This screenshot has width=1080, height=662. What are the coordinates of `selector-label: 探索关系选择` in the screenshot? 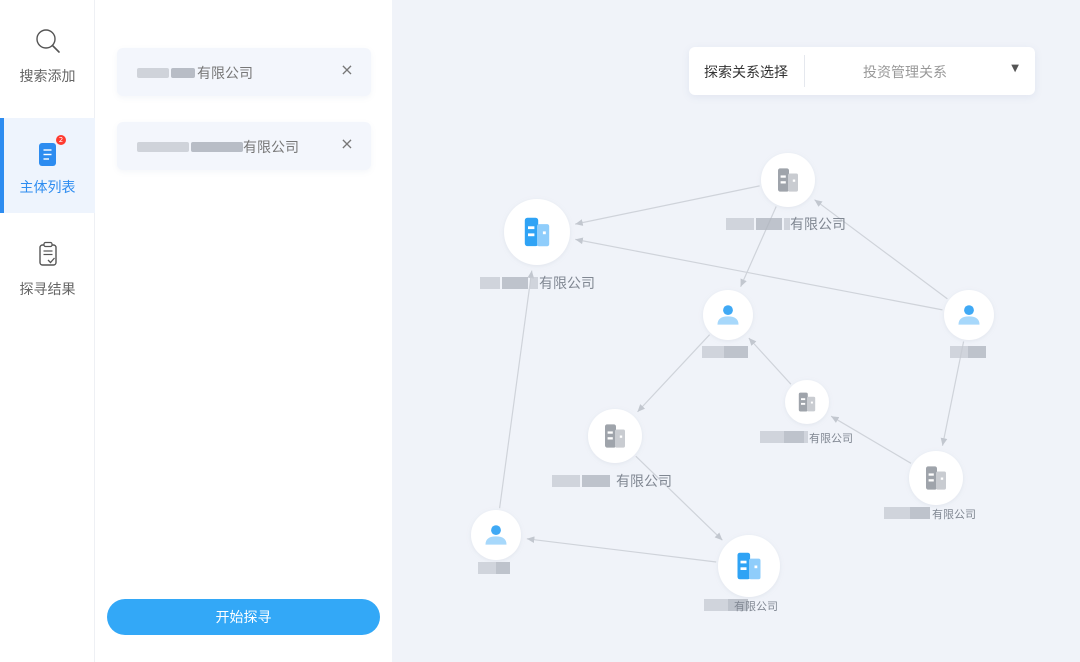 It's located at (746, 73).